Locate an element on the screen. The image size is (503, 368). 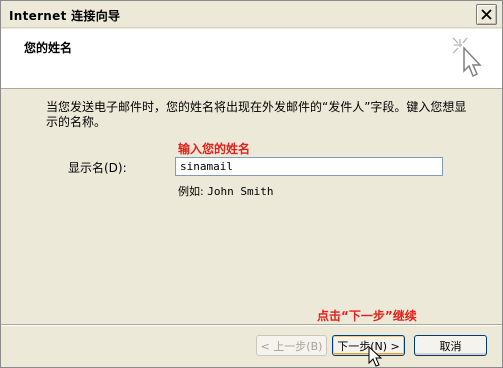
window-title: Internet 连接向导 is located at coordinates (65, 16).